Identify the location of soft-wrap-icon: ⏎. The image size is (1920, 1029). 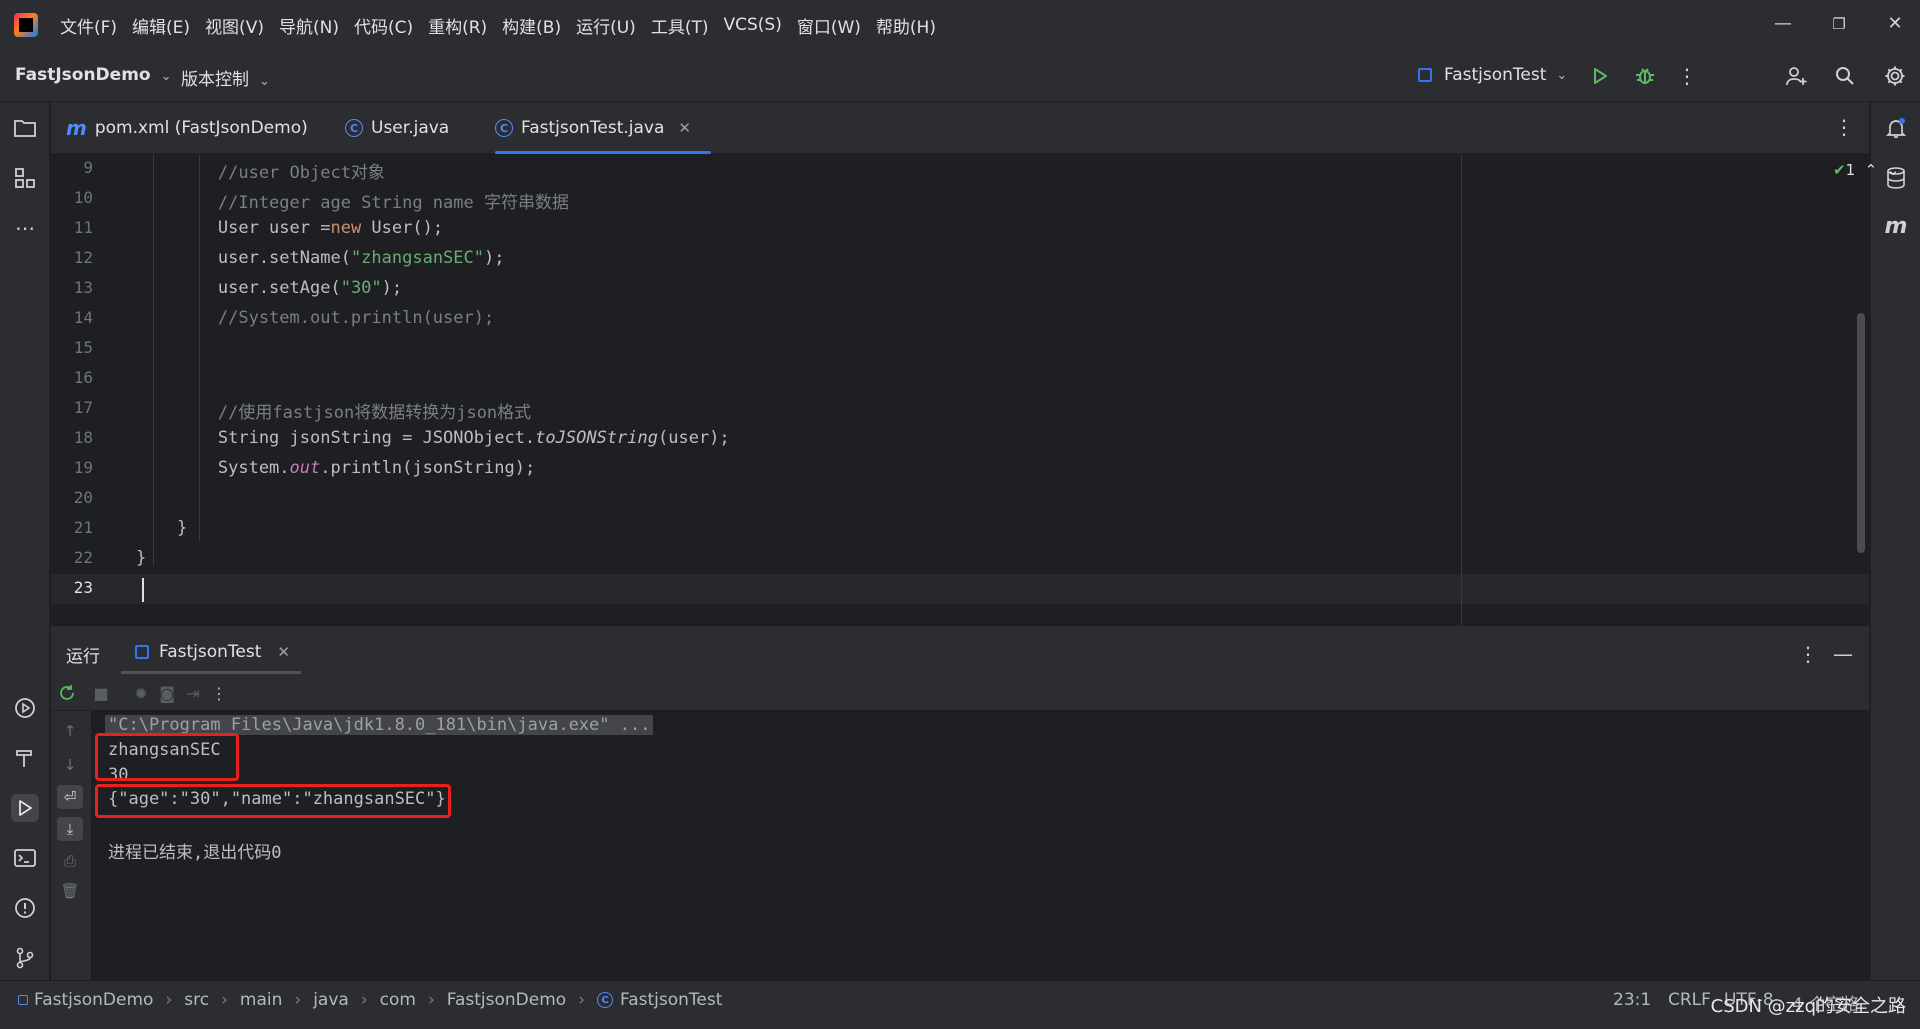
(70, 797).